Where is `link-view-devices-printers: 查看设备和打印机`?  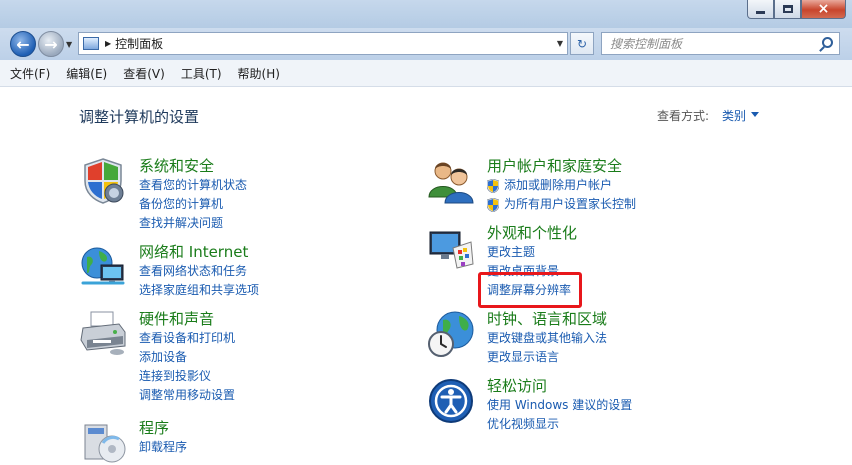 link-view-devices-printers: 查看设备和打印机 is located at coordinates (187, 338).